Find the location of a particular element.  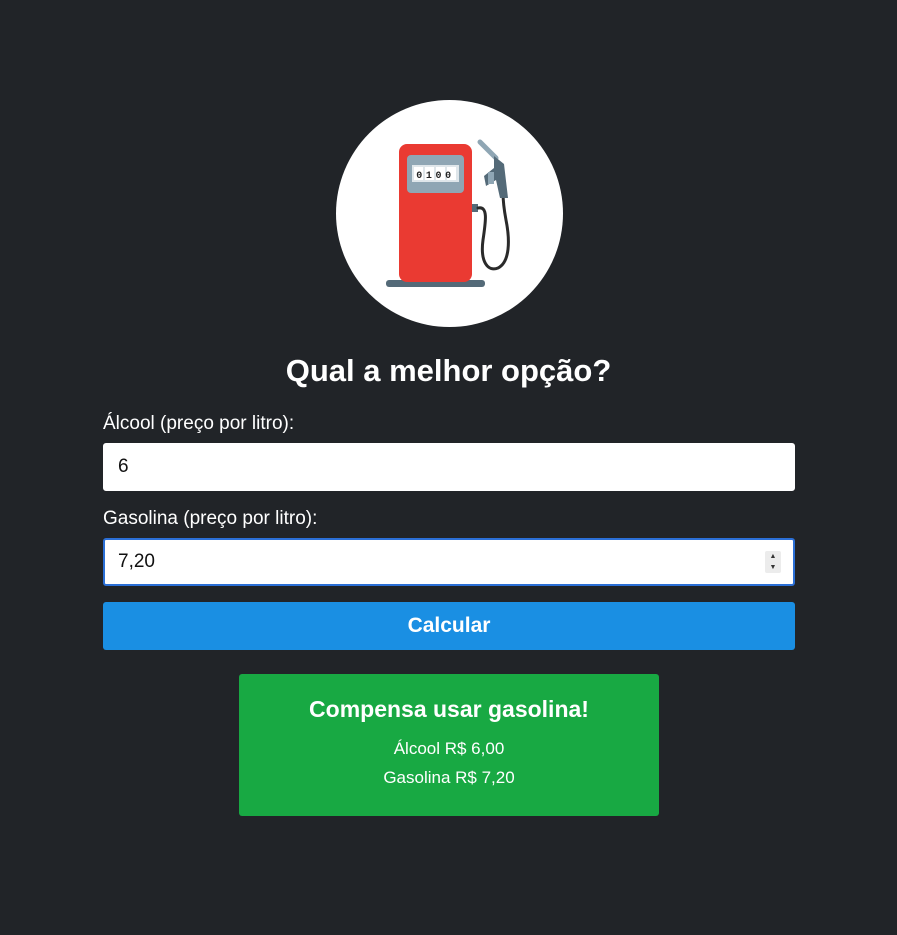

page-title: Qual a melhor opção? is located at coordinates (448, 370).